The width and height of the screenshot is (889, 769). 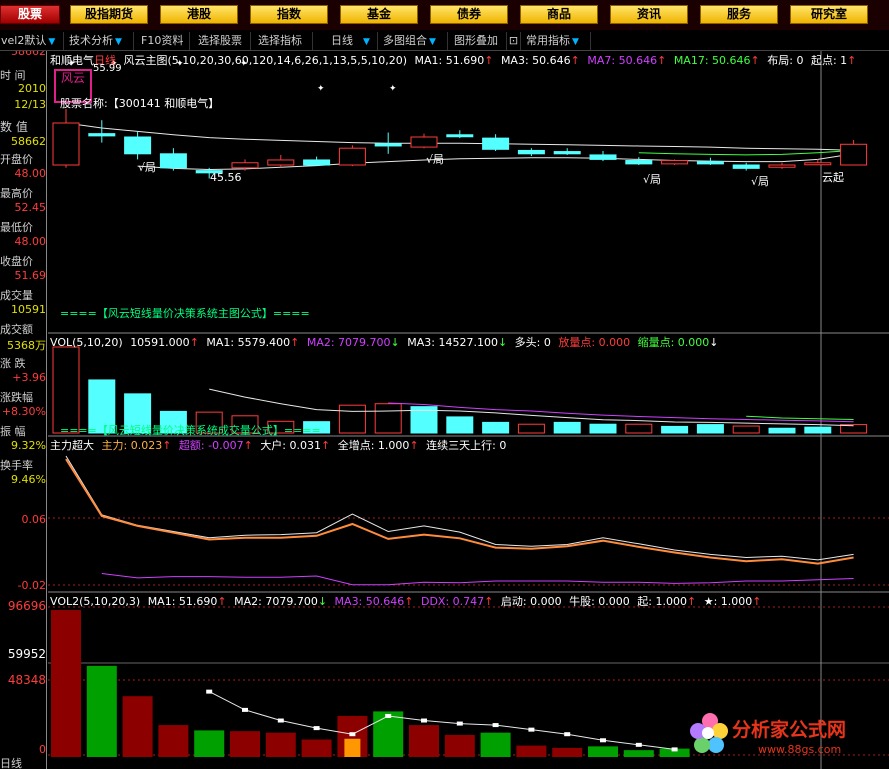 What do you see at coordinates (532, 342) in the screenshot?
I see `duotou-readout: 多头: 0` at bounding box center [532, 342].